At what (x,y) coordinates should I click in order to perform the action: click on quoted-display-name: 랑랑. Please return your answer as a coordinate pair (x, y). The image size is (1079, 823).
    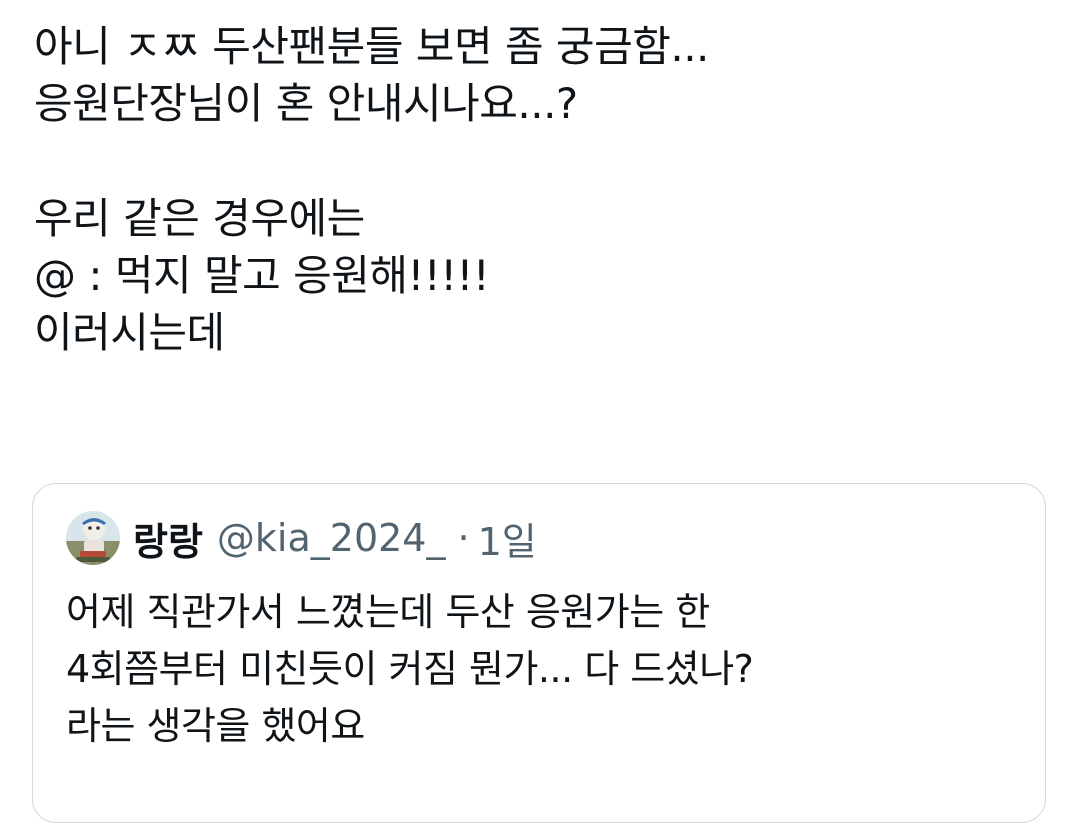
    Looking at the image, I should click on (168, 538).